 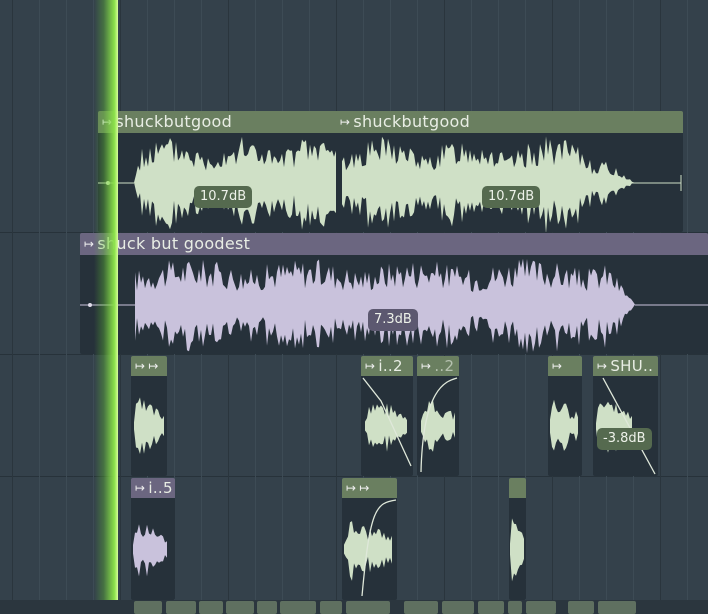 I want to click on clip-volume-badge: 7.3dB, so click(x=393, y=320).